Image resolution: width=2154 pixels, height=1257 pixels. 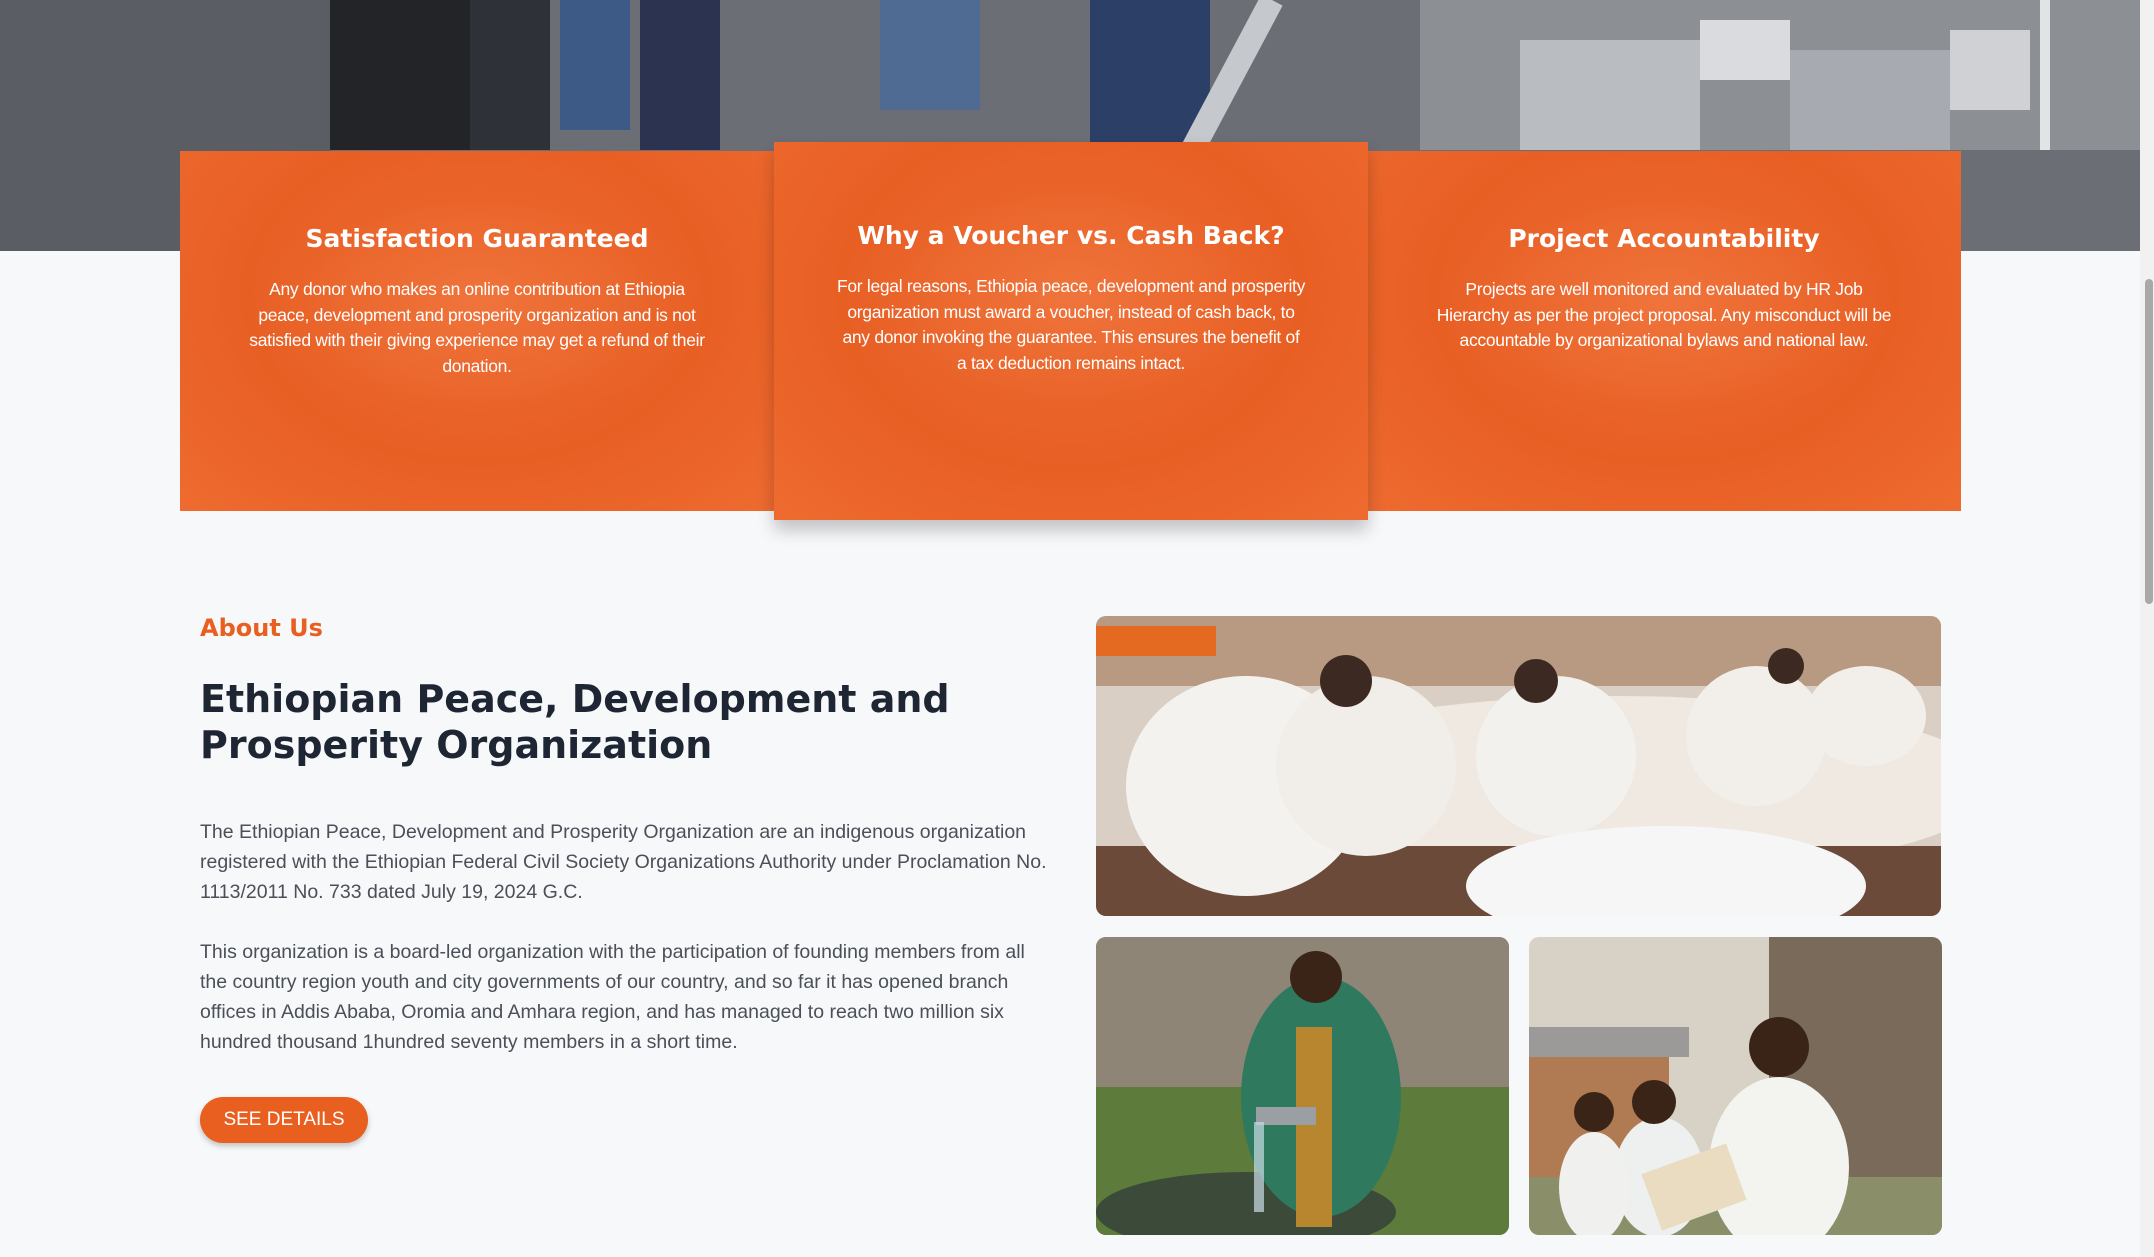 I want to click on feature-card-title: Project Accountability, so click(x=1664, y=238).